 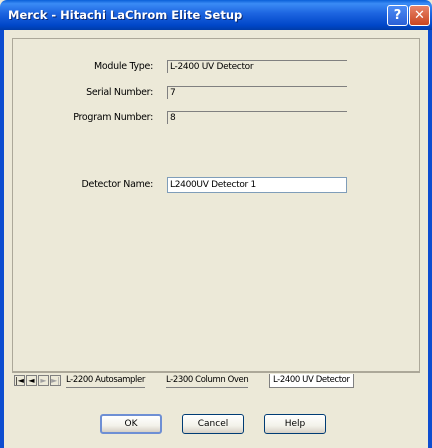 What do you see at coordinates (43, 380) in the screenshot?
I see `next-tab-button: ►` at bounding box center [43, 380].